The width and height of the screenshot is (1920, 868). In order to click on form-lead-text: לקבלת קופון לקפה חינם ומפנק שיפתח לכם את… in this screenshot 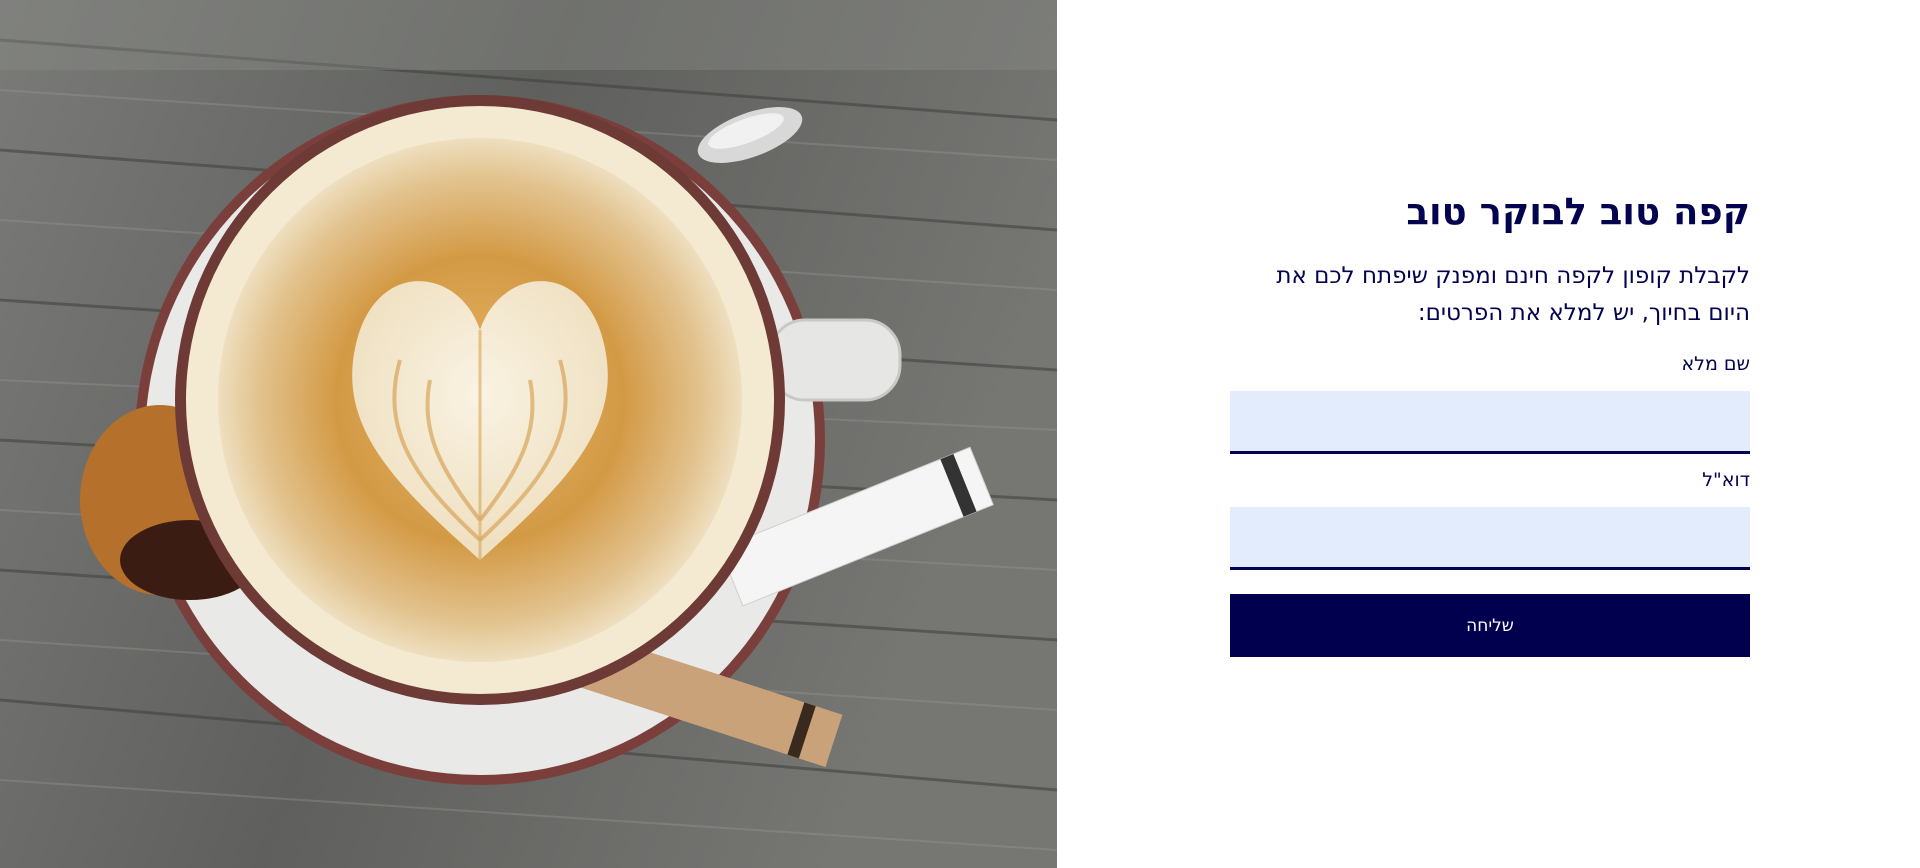, I will do `click(1513, 294)`.